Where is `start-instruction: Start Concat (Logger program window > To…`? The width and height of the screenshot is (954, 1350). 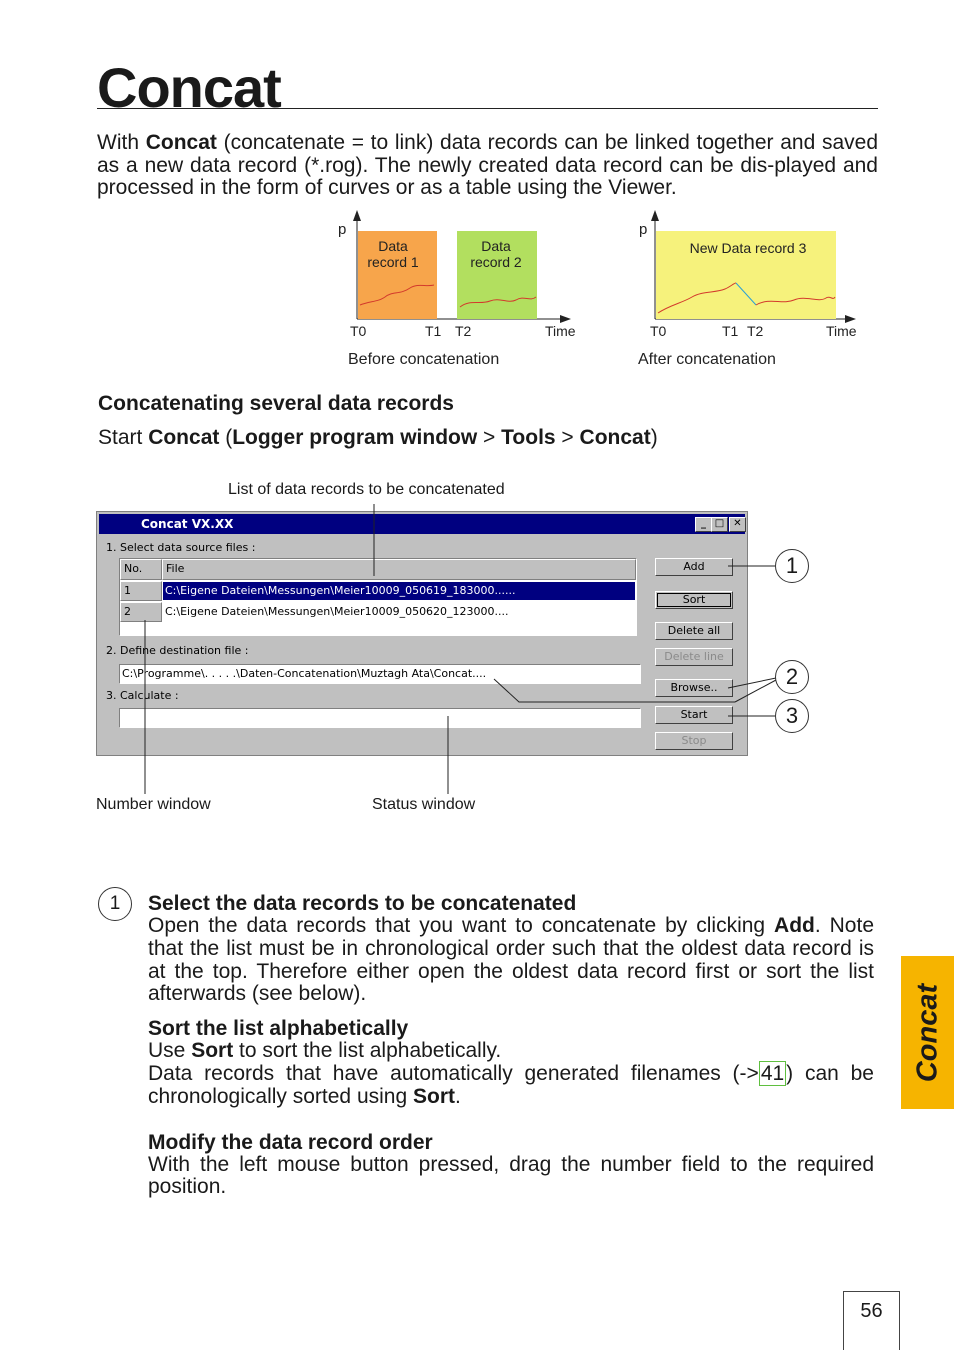
start-instruction: Start Concat (Logger program window > To… is located at coordinates (378, 438).